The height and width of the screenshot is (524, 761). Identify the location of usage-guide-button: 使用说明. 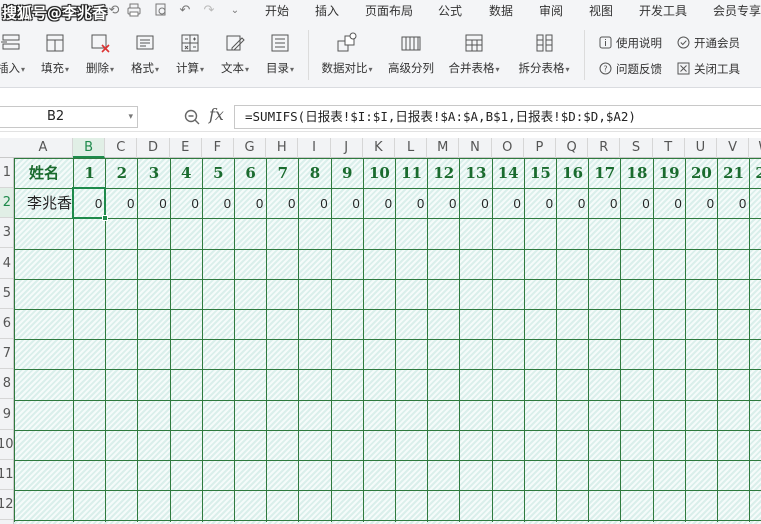
(630, 43).